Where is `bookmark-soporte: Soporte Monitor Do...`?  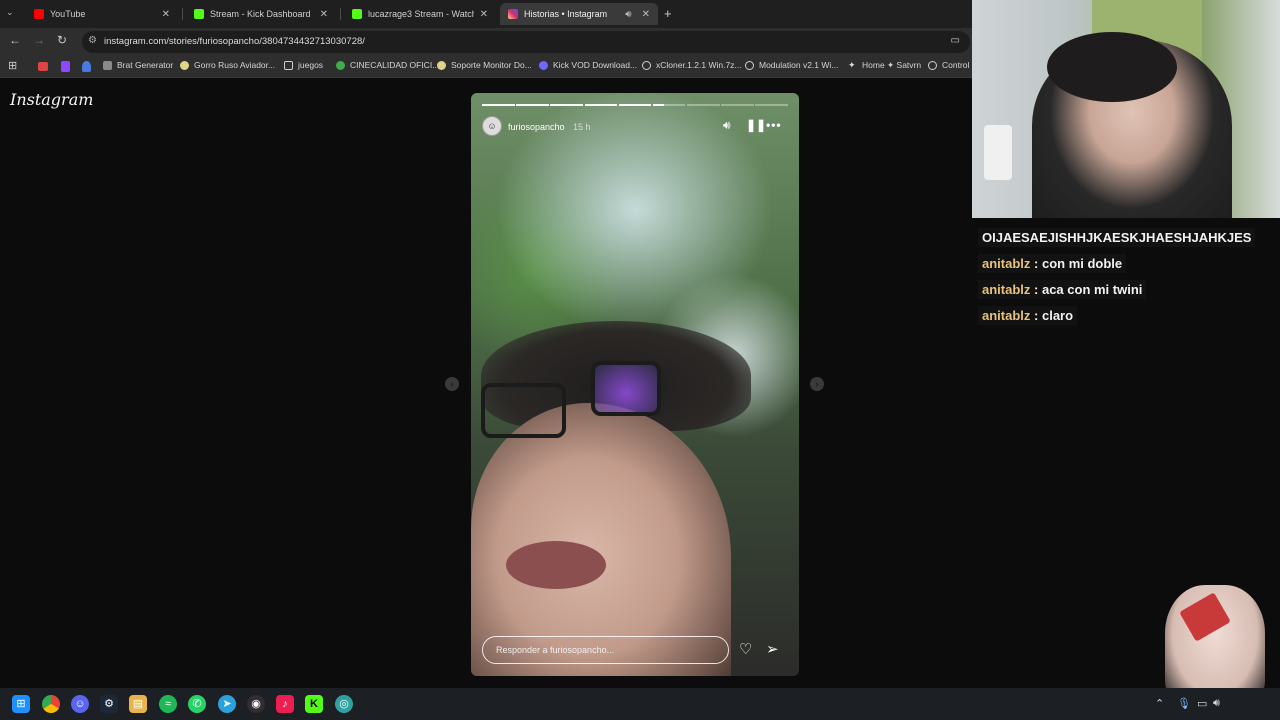
bookmark-soporte: Soporte Monitor Do... is located at coordinates (484, 65).